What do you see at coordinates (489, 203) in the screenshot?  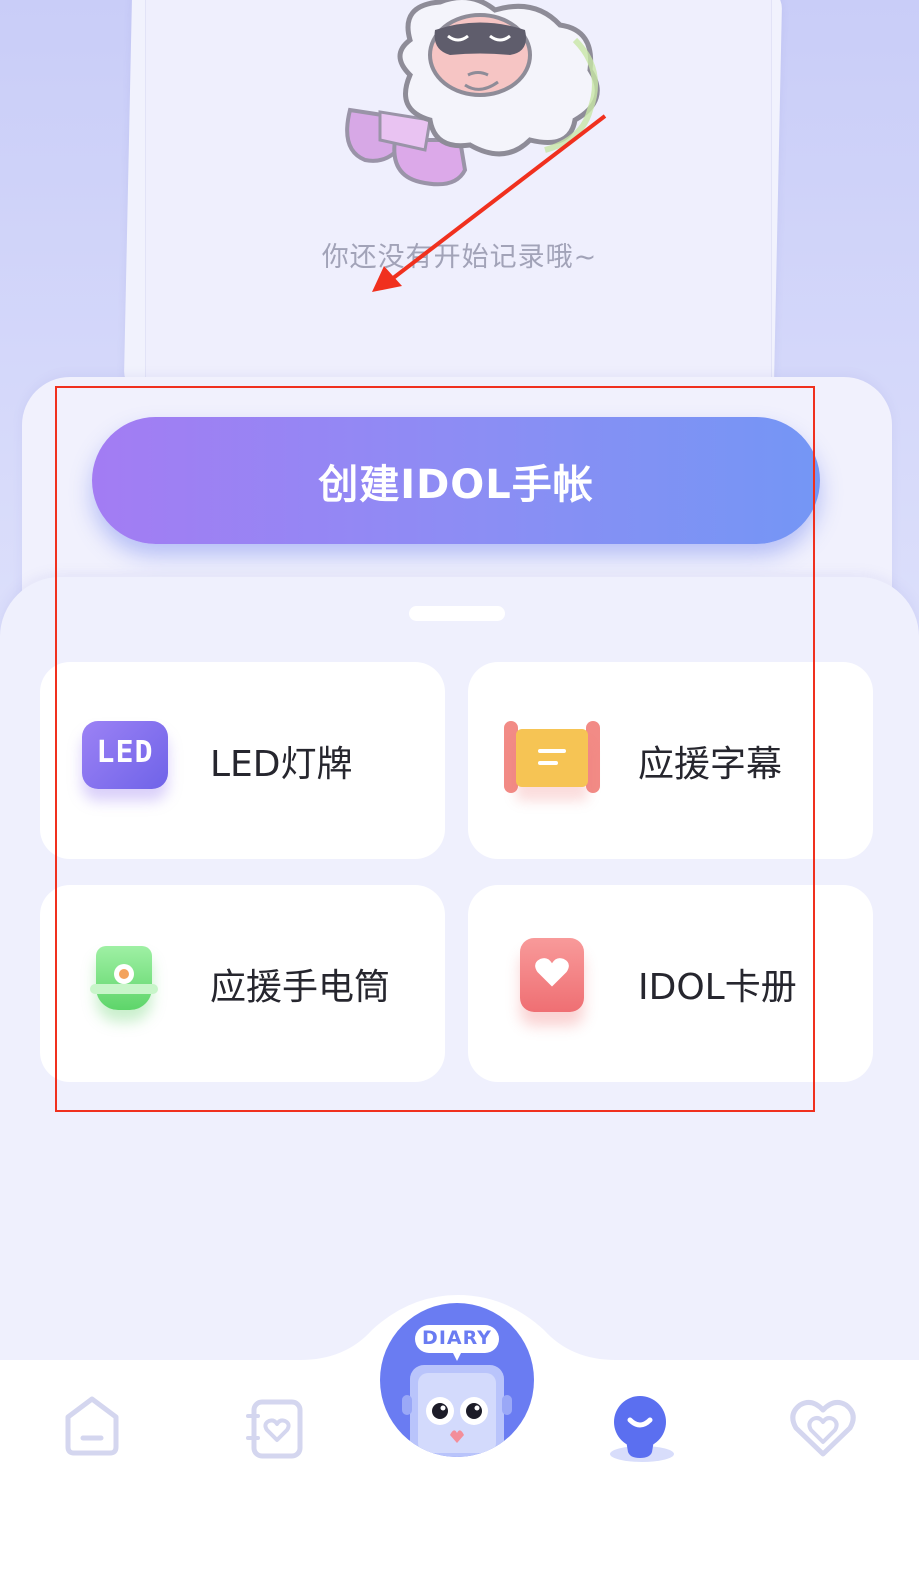 I see `annotation-arrow` at bounding box center [489, 203].